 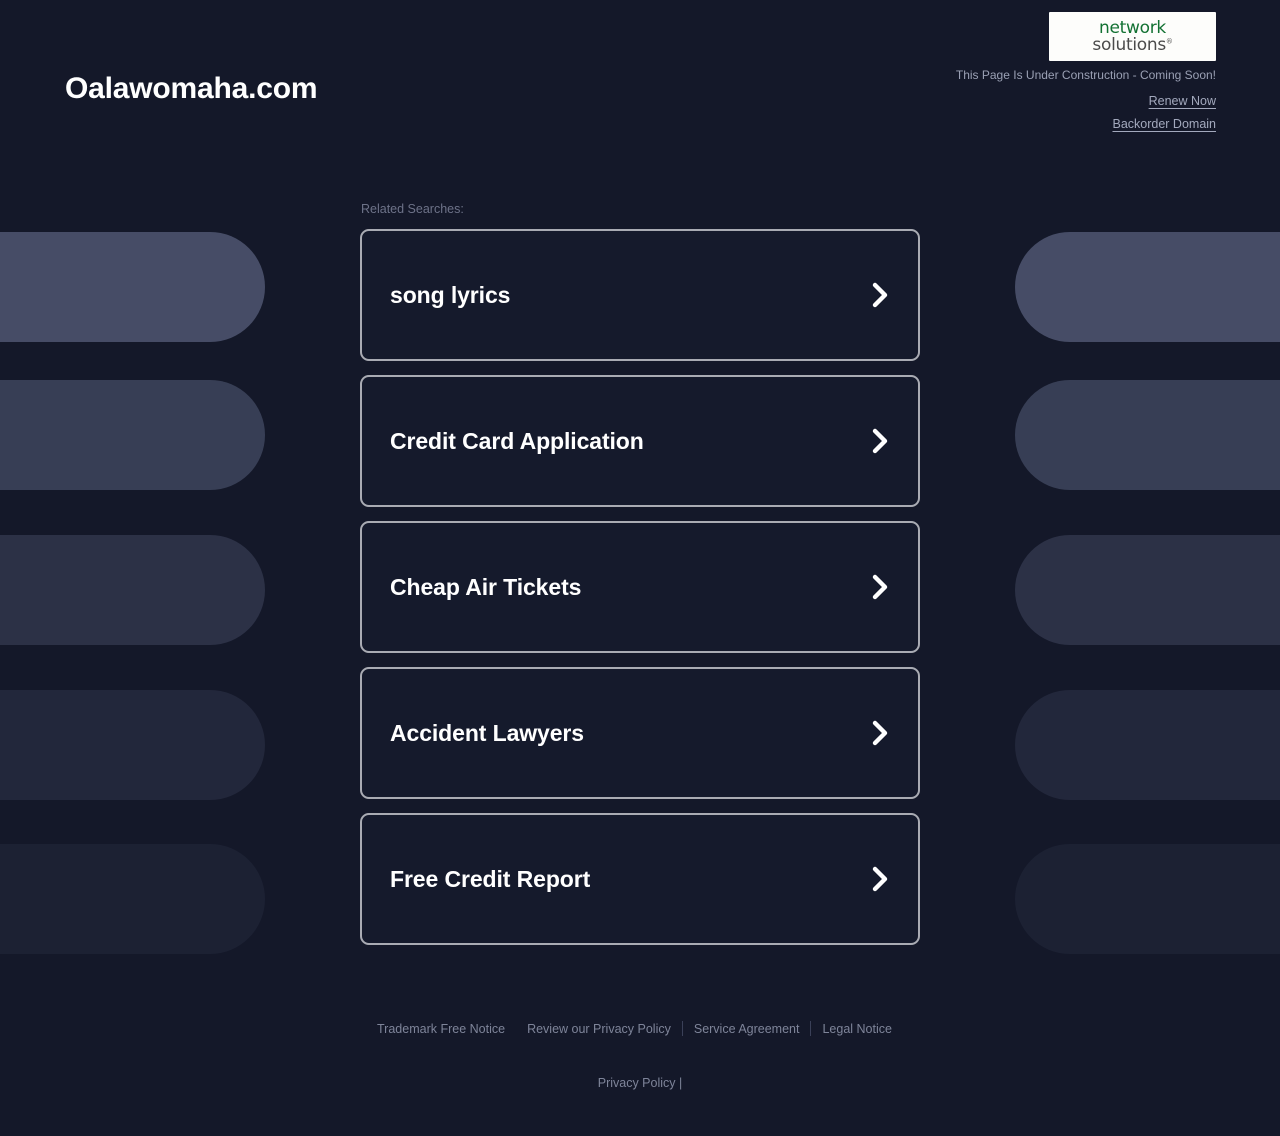 I want to click on related-search-card-1: song lyrics, so click(x=640, y=295).